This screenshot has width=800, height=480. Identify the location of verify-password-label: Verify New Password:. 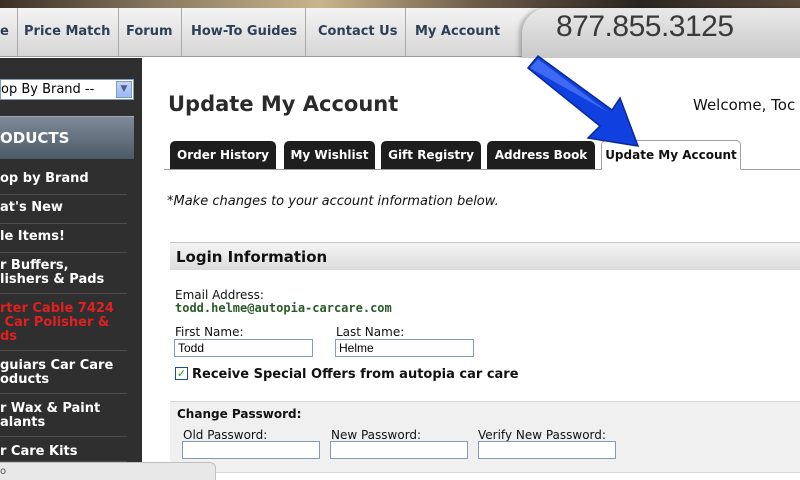
(542, 435).